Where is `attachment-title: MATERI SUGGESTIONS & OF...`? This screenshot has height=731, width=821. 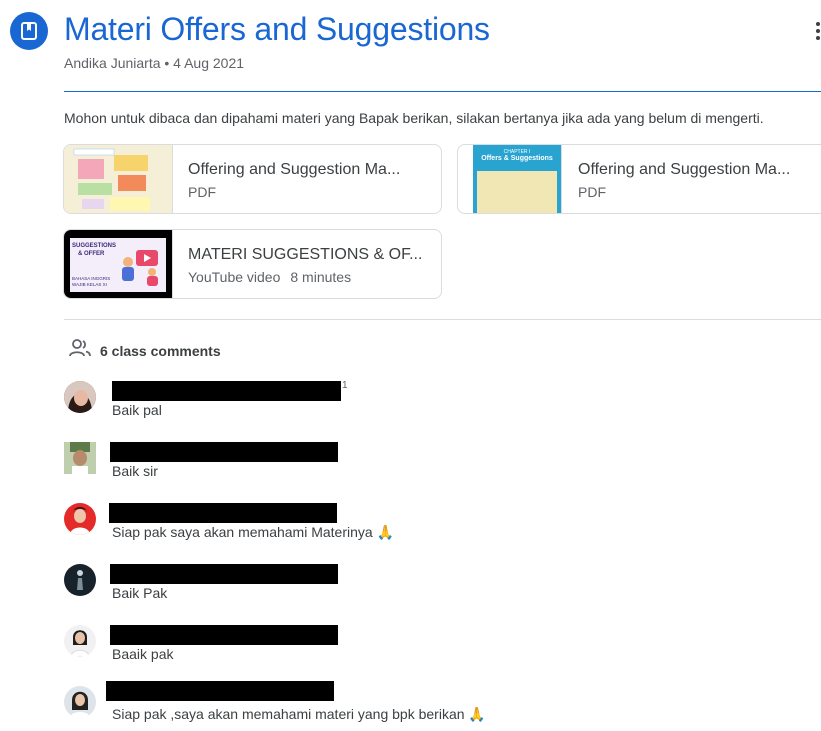 attachment-title: MATERI SUGGESTIONS & OF... is located at coordinates (305, 254).